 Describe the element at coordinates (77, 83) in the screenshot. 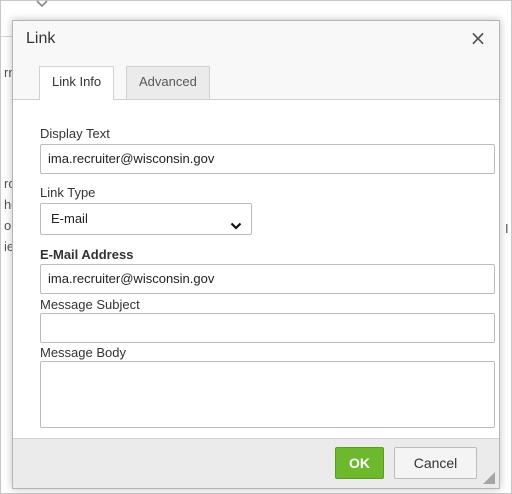

I see `tab-link-info: Link Info` at that location.